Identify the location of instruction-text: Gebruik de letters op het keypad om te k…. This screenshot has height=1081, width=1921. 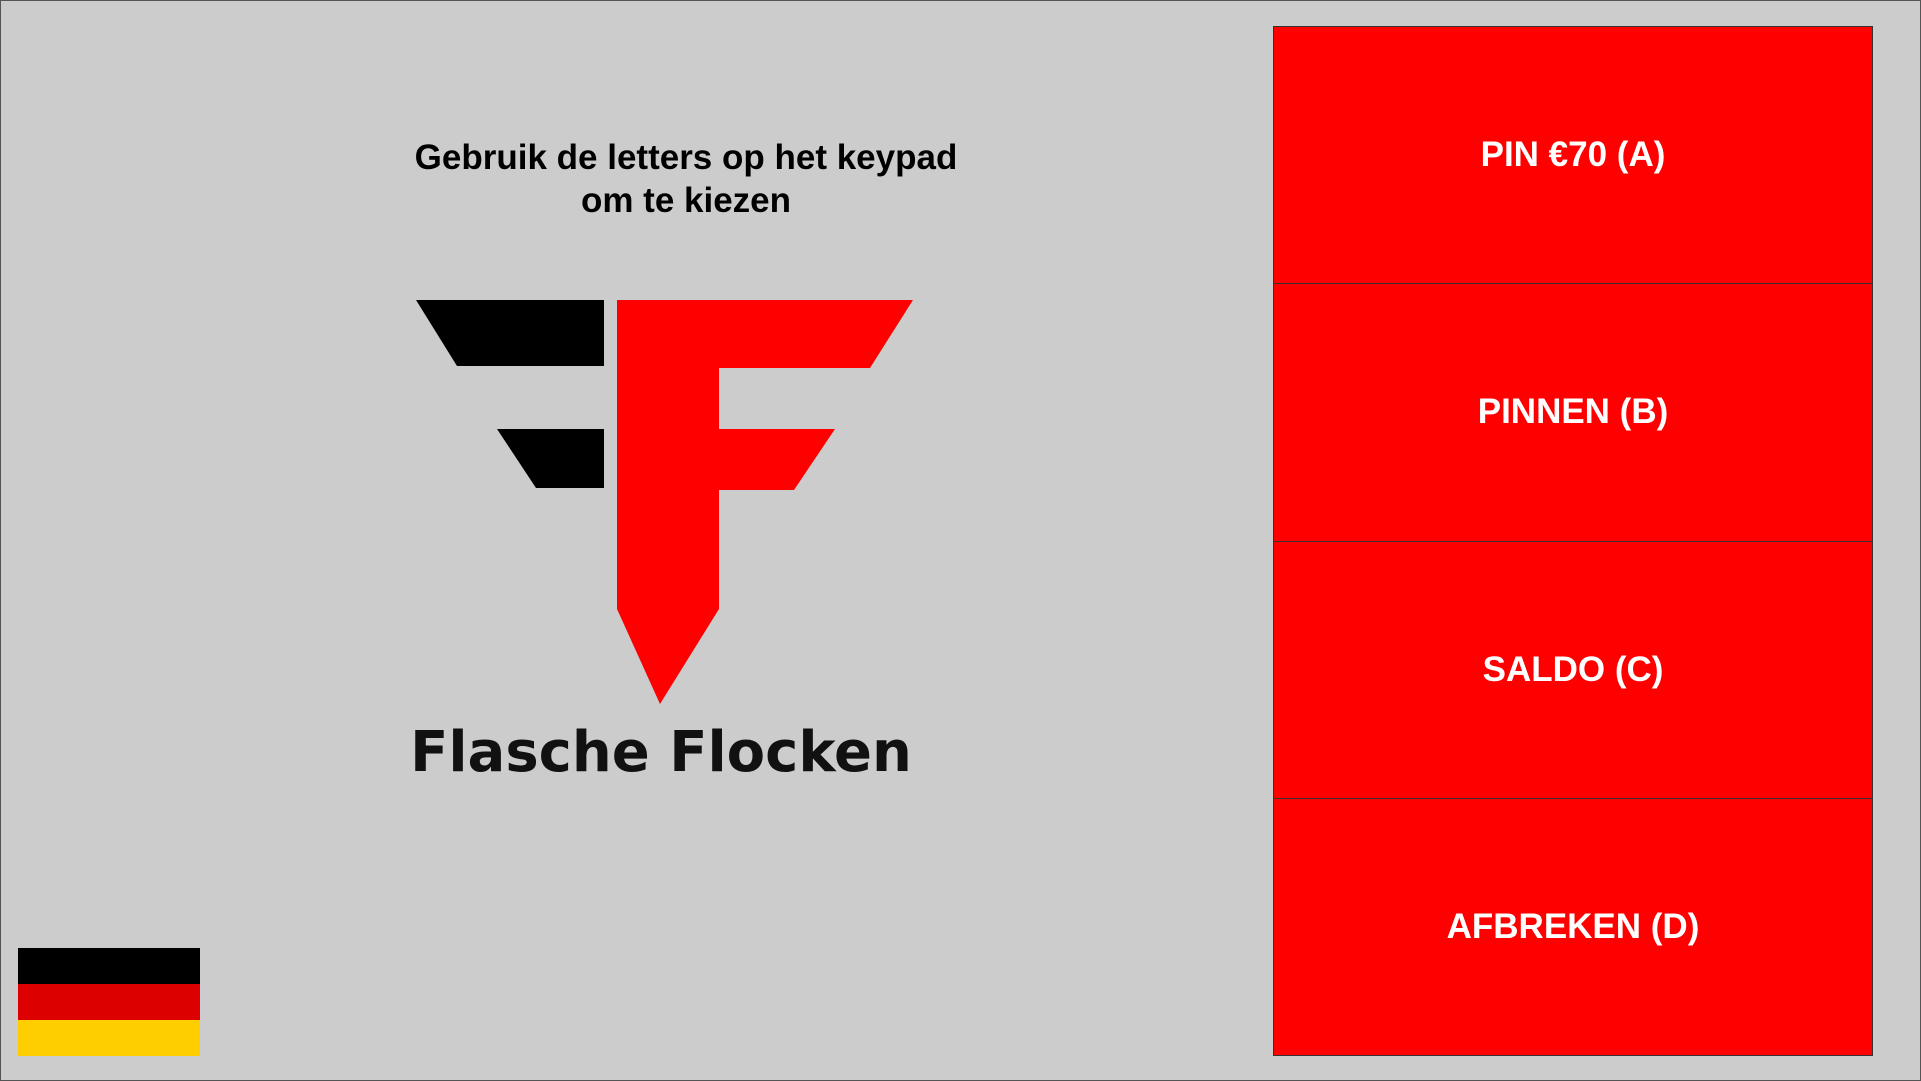
(686, 179).